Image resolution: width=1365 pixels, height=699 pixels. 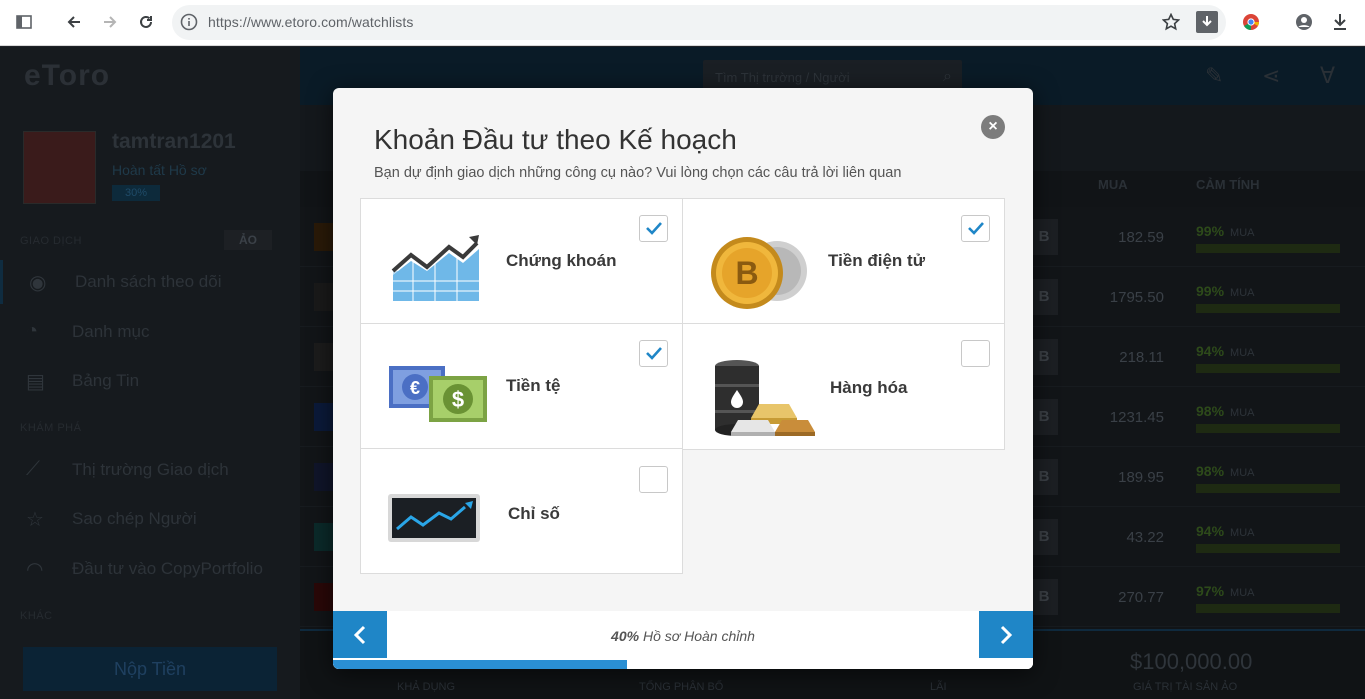 What do you see at coordinates (1185, 687) in the screenshot?
I see `virtual-value-label: GIÁ TRỊ TÀI SẢN ẢO` at bounding box center [1185, 687].